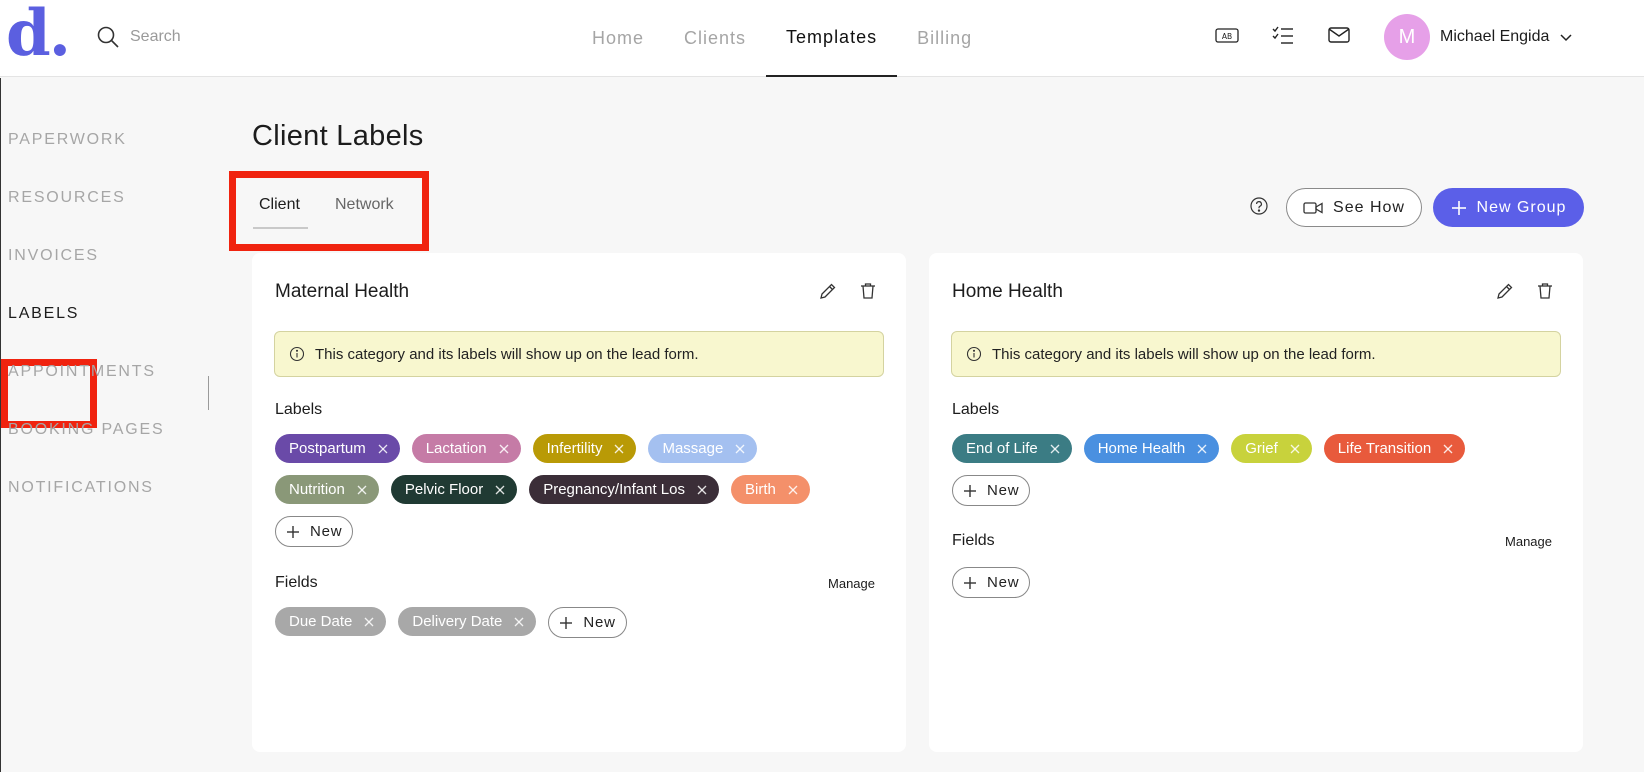  I want to click on field-chip: Due Date, so click(331, 621).